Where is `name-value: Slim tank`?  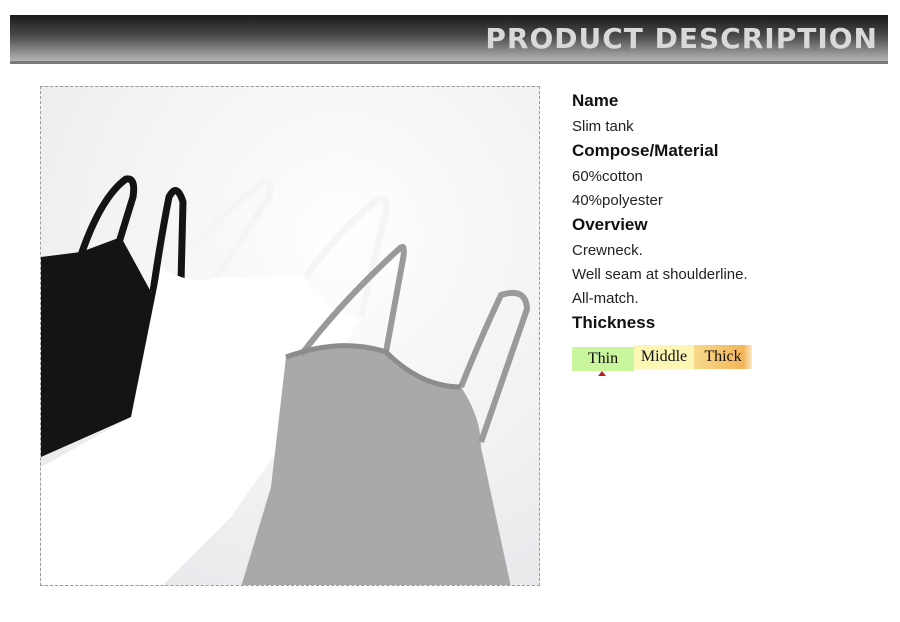 name-value: Slim tank is located at coordinates (603, 126).